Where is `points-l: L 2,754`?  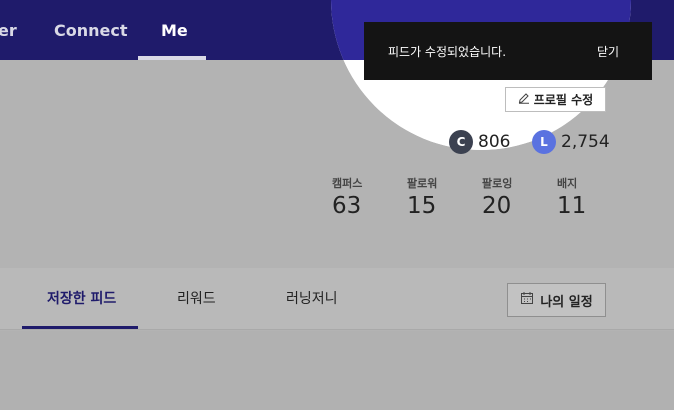 points-l: L 2,754 is located at coordinates (571, 142).